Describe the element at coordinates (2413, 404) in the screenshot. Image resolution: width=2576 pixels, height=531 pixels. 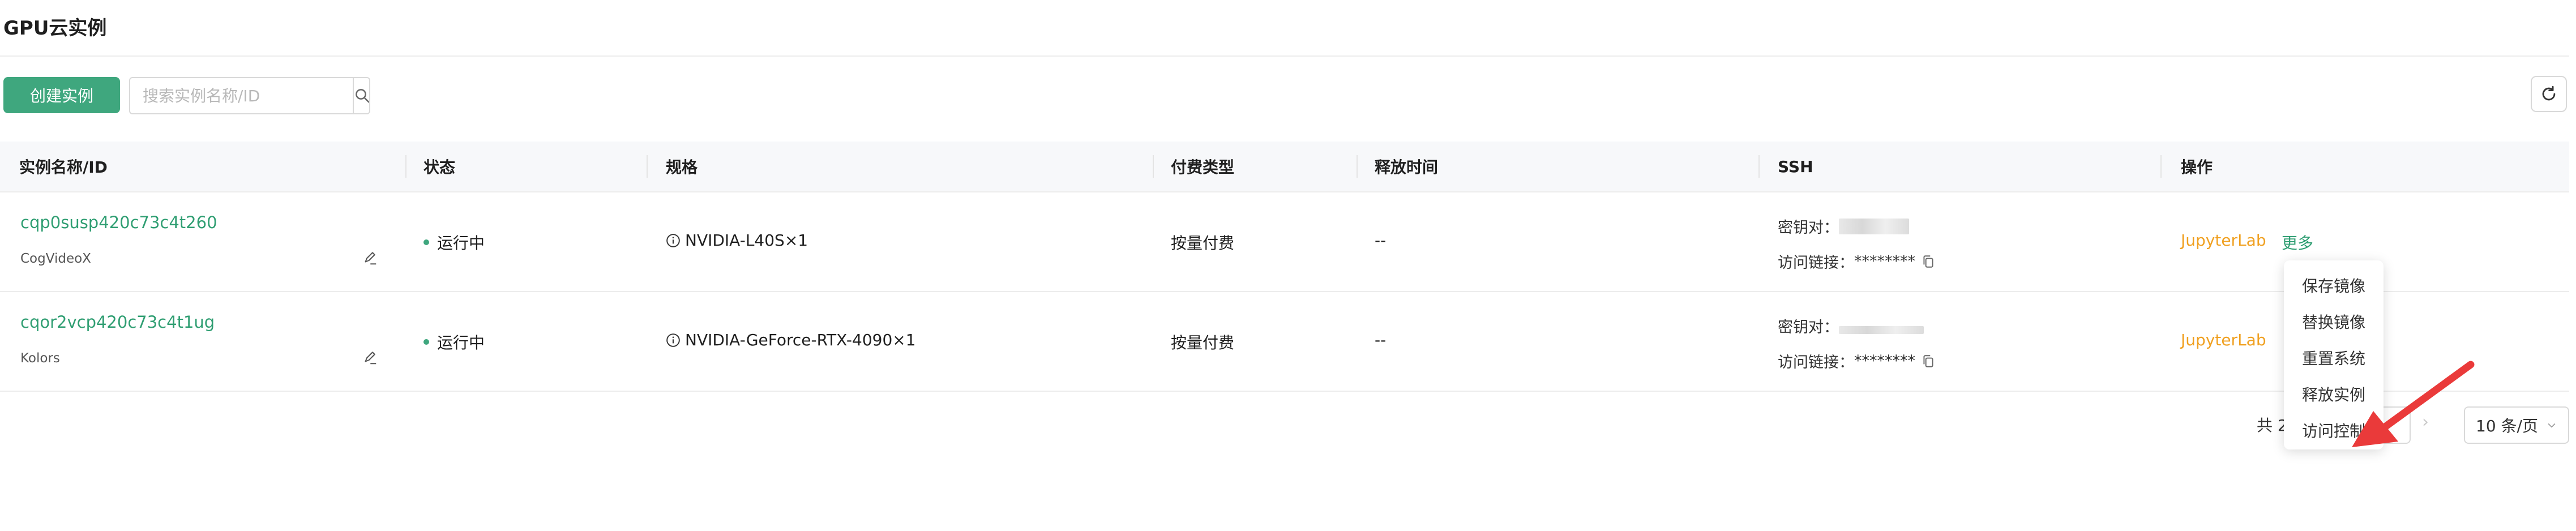
I see `annotation-arrow-icon` at that location.